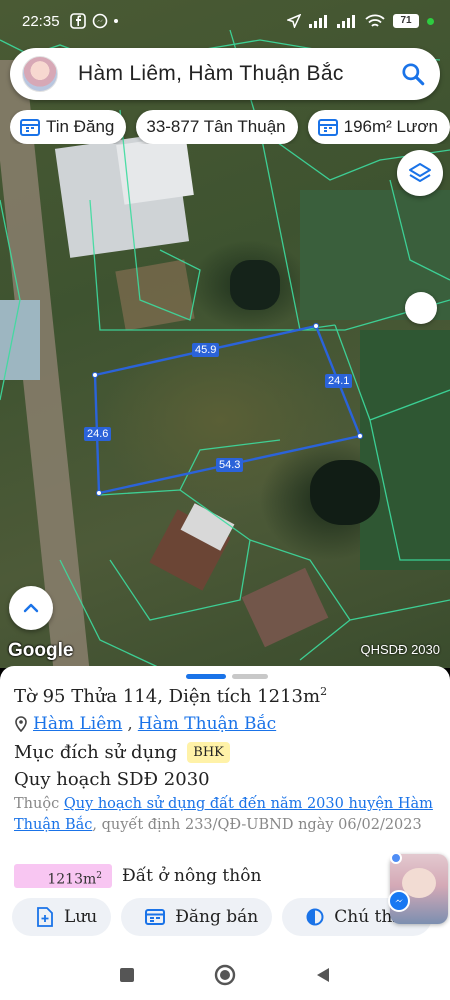 This screenshot has width=450, height=1000. I want to click on purpose-label: Mục đích sử dụng, so click(96, 752).